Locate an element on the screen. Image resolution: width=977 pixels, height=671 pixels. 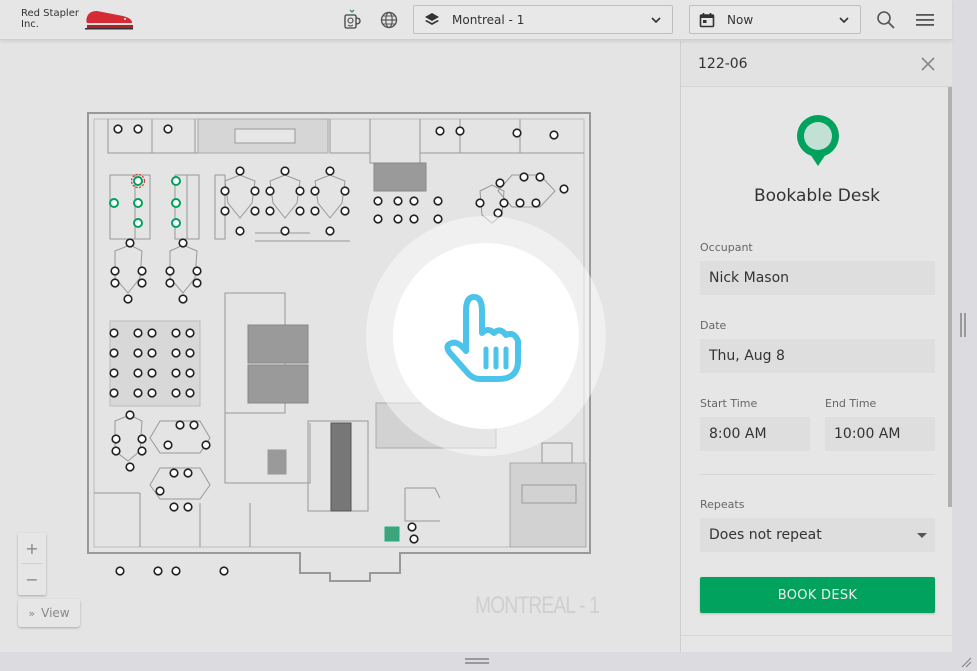
horizontal-resize-handle is located at coordinates (477, 661).